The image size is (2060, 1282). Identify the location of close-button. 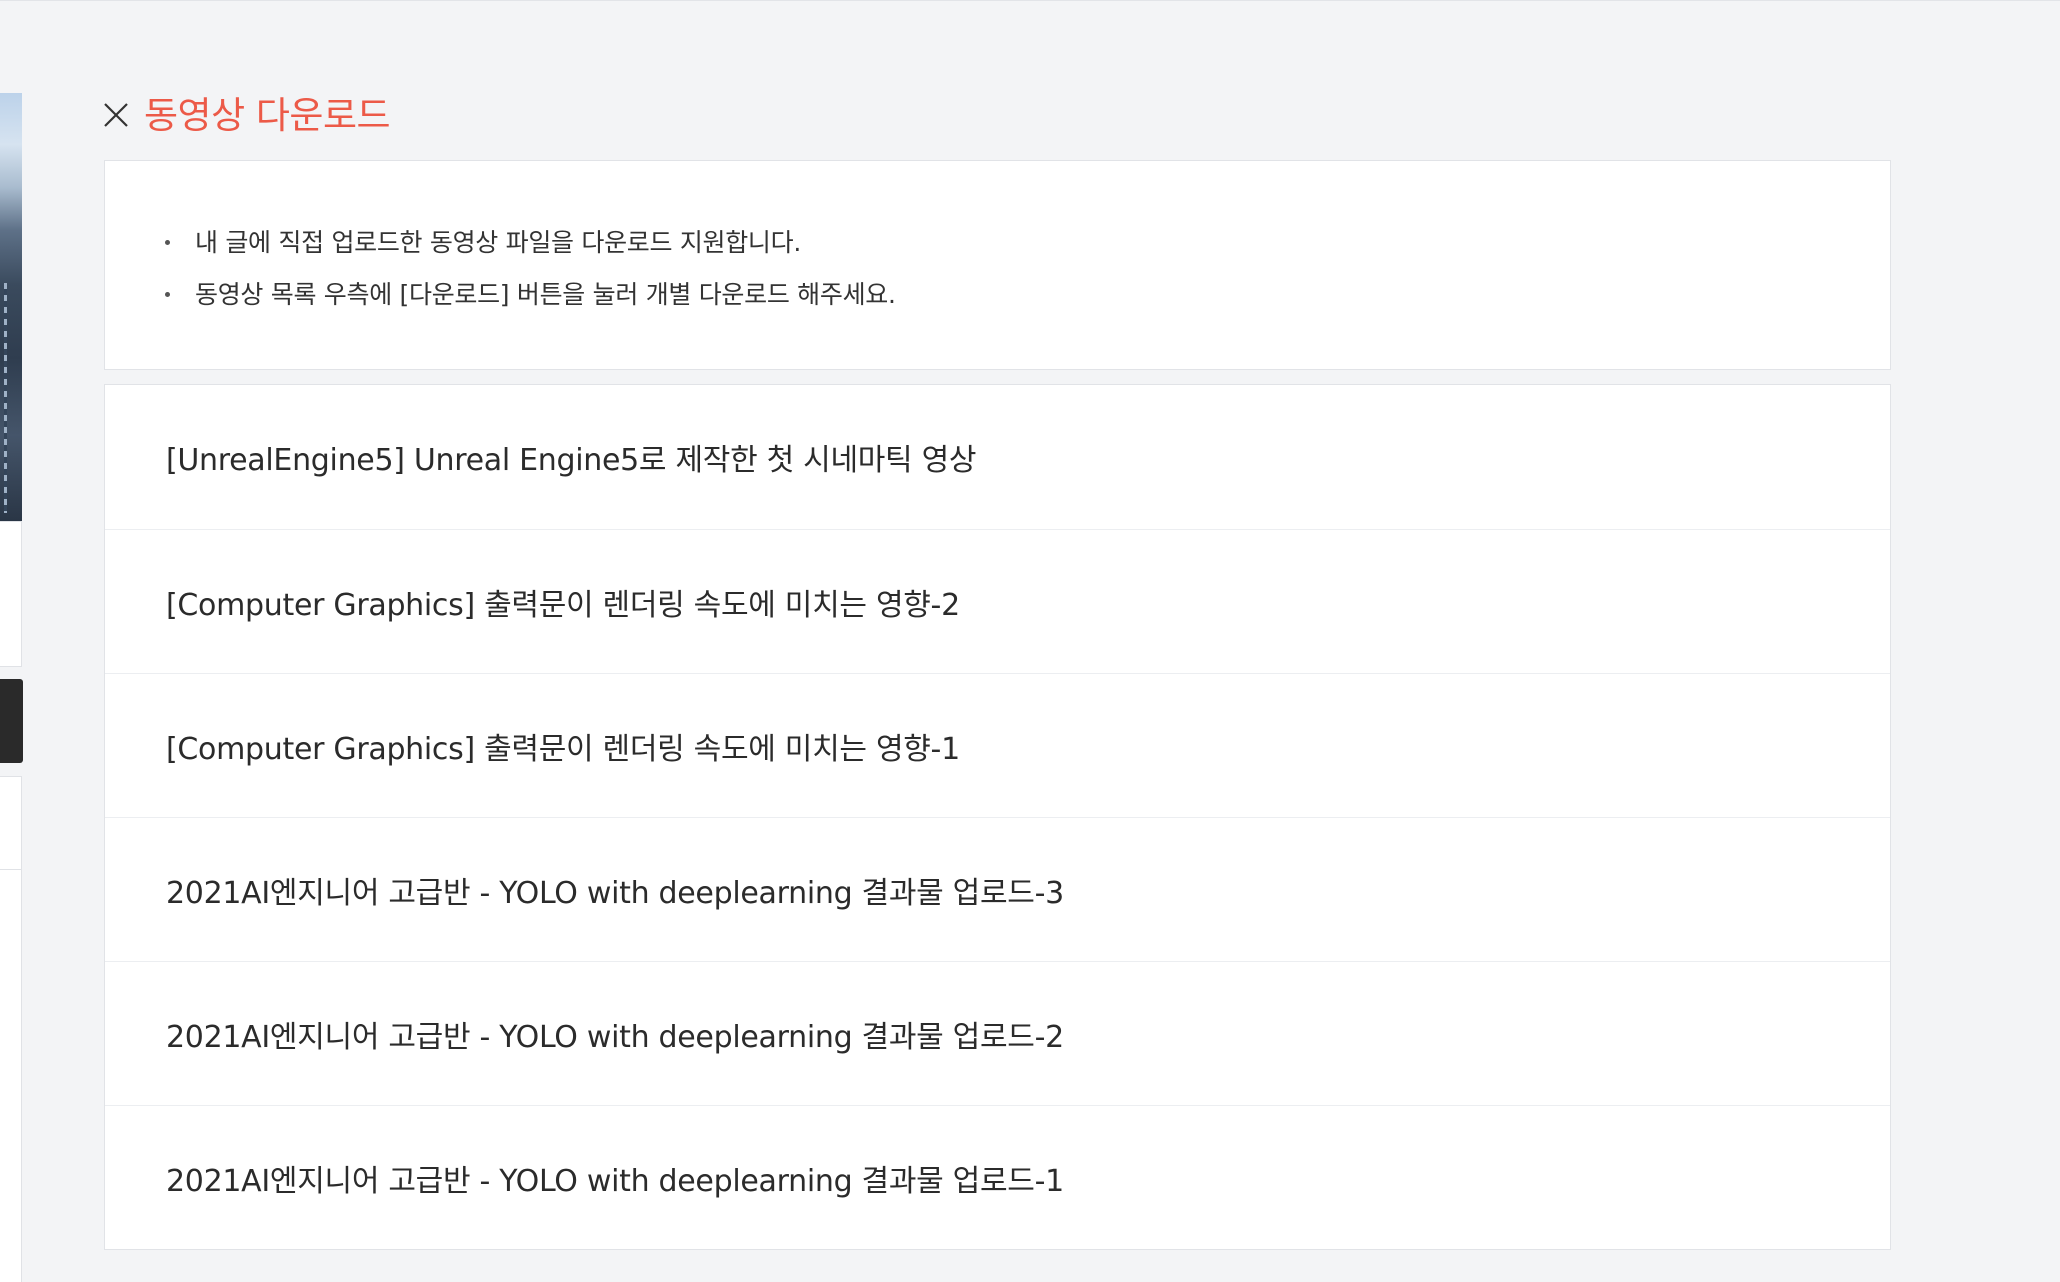
(116, 115).